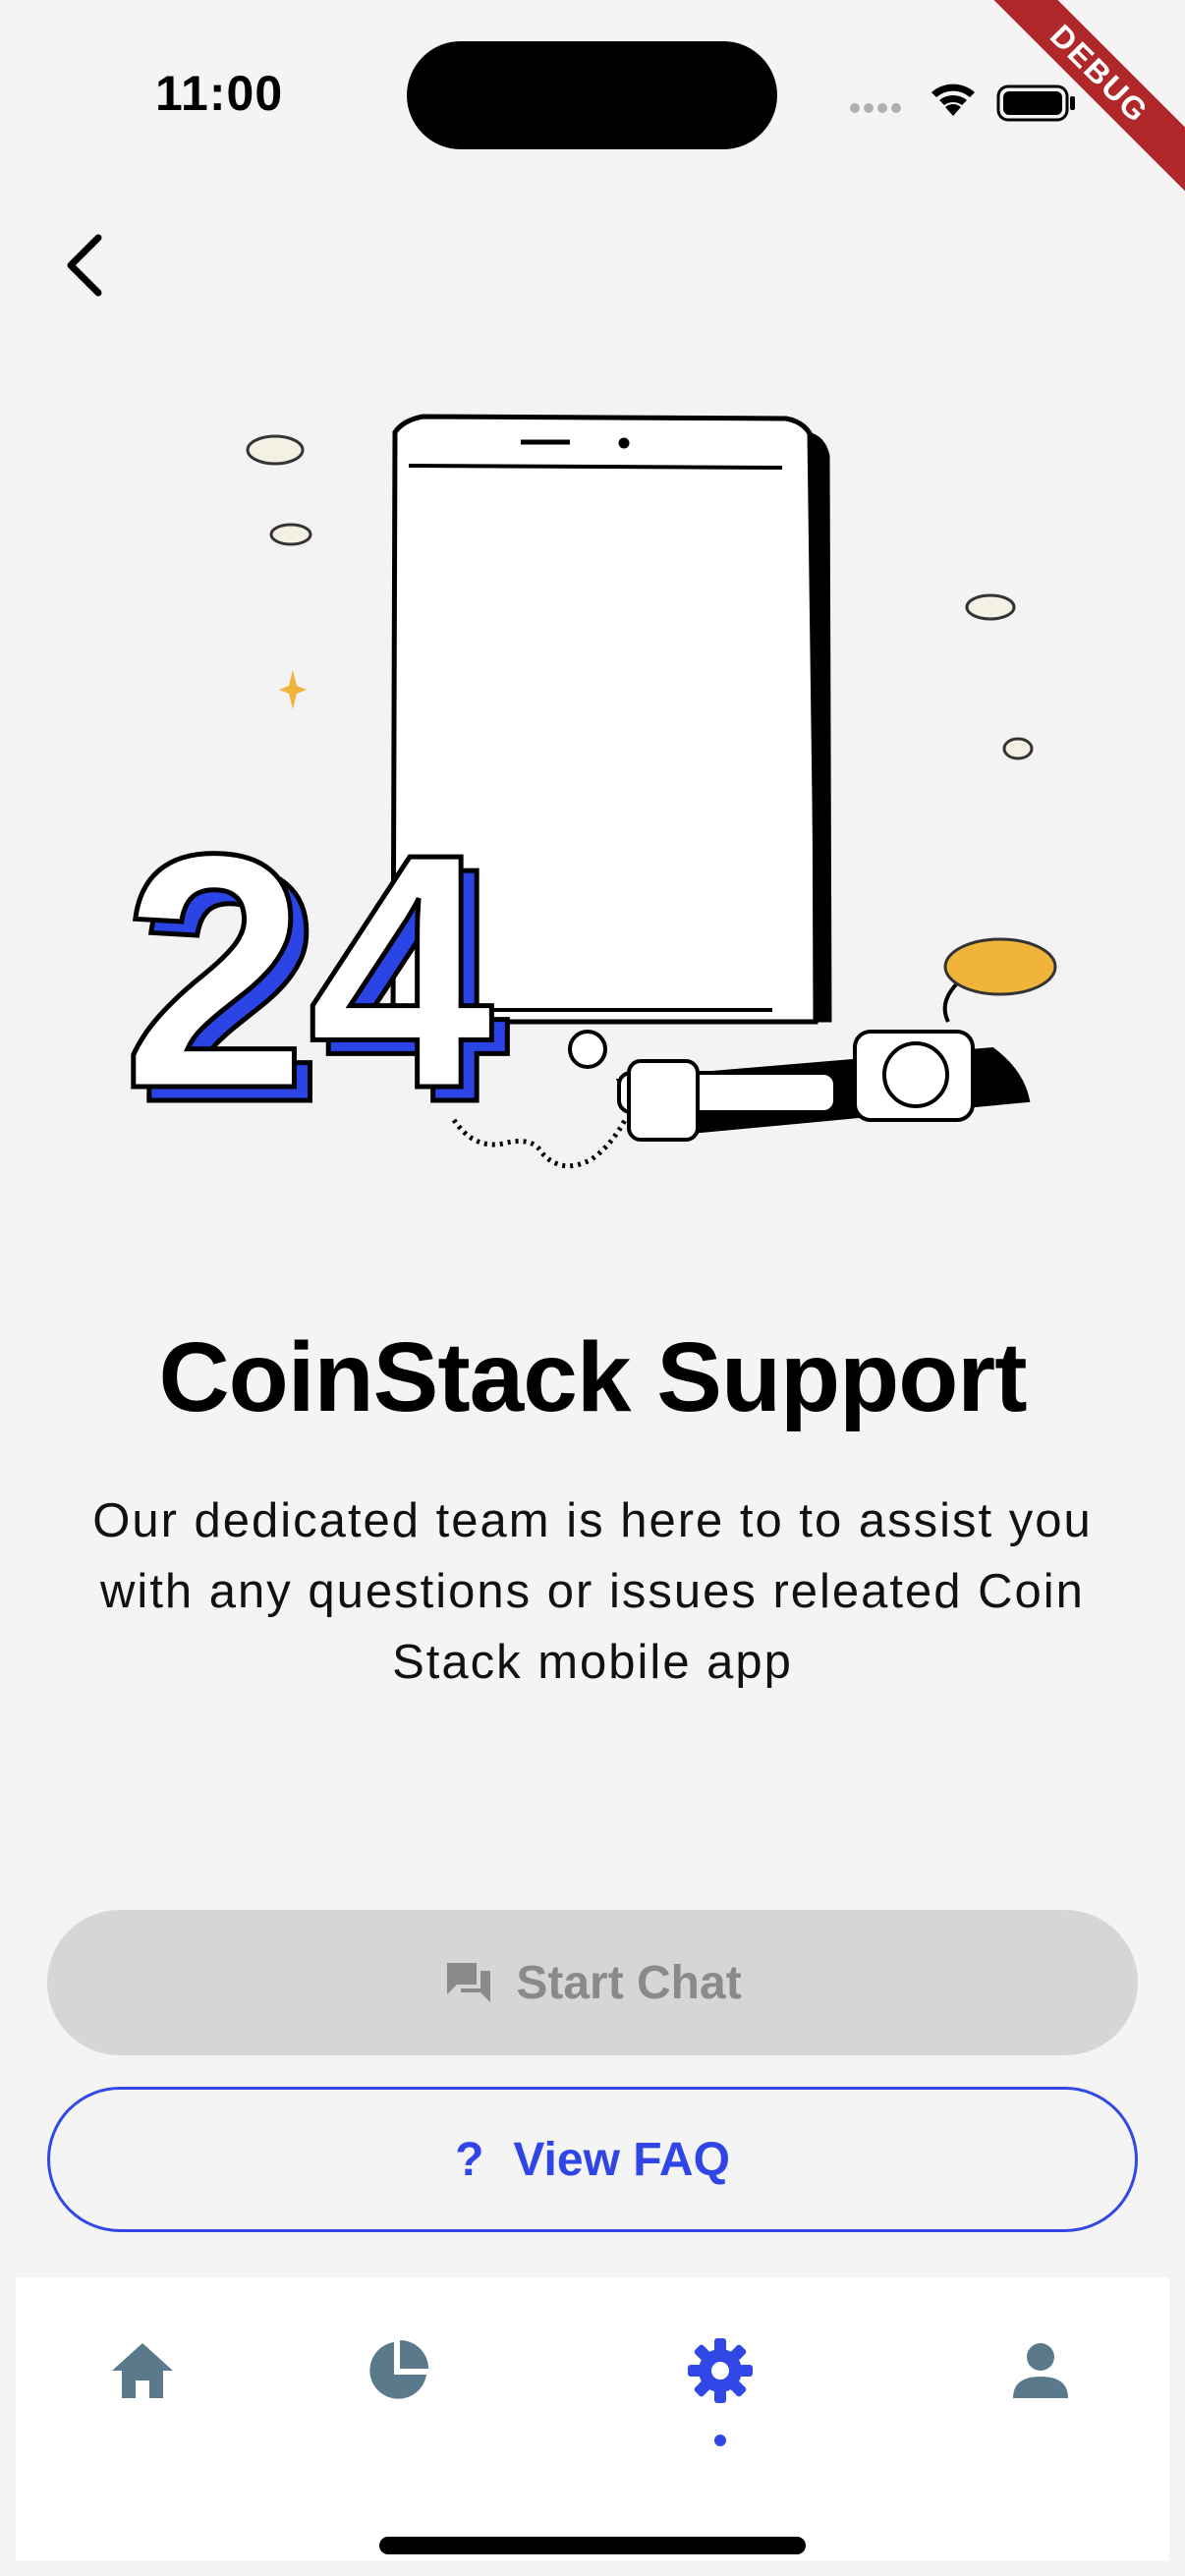 The image size is (1185, 2576). I want to click on chevron-left-icon, so click(84, 265).